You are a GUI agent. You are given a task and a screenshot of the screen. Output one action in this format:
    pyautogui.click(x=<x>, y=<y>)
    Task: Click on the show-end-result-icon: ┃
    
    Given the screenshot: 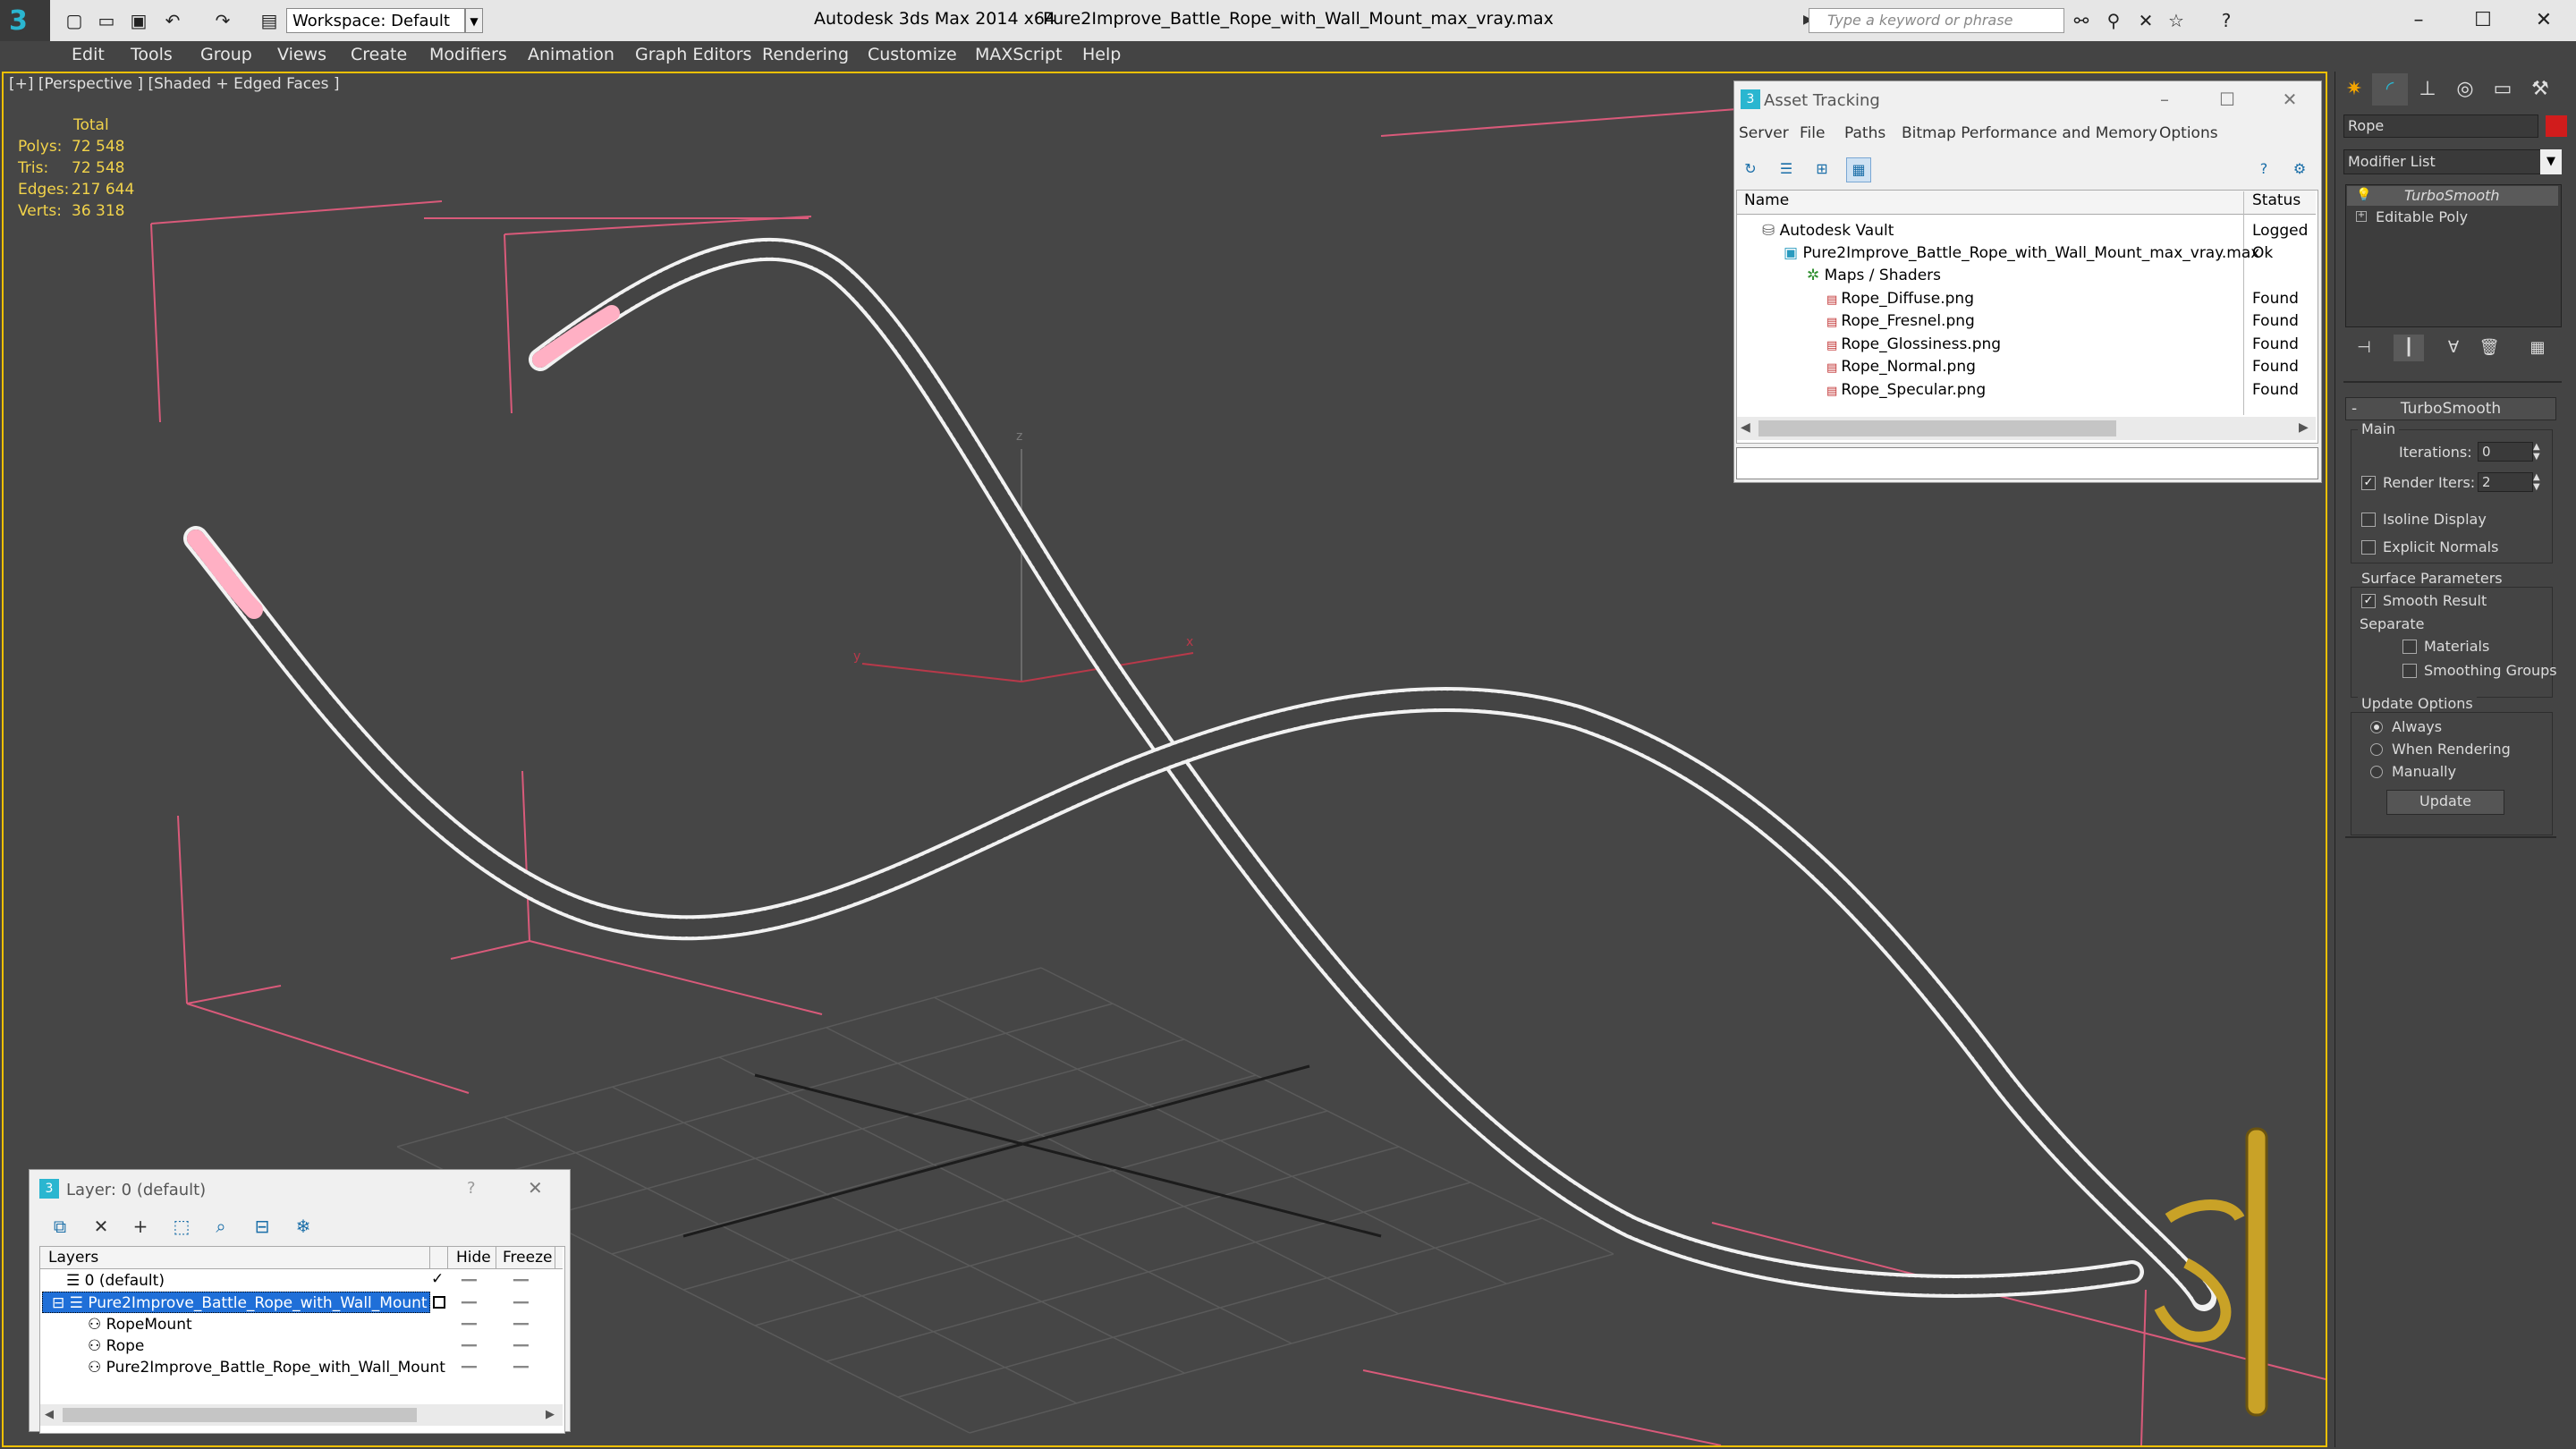 What is the action you would take?
    pyautogui.click(x=2409, y=348)
    